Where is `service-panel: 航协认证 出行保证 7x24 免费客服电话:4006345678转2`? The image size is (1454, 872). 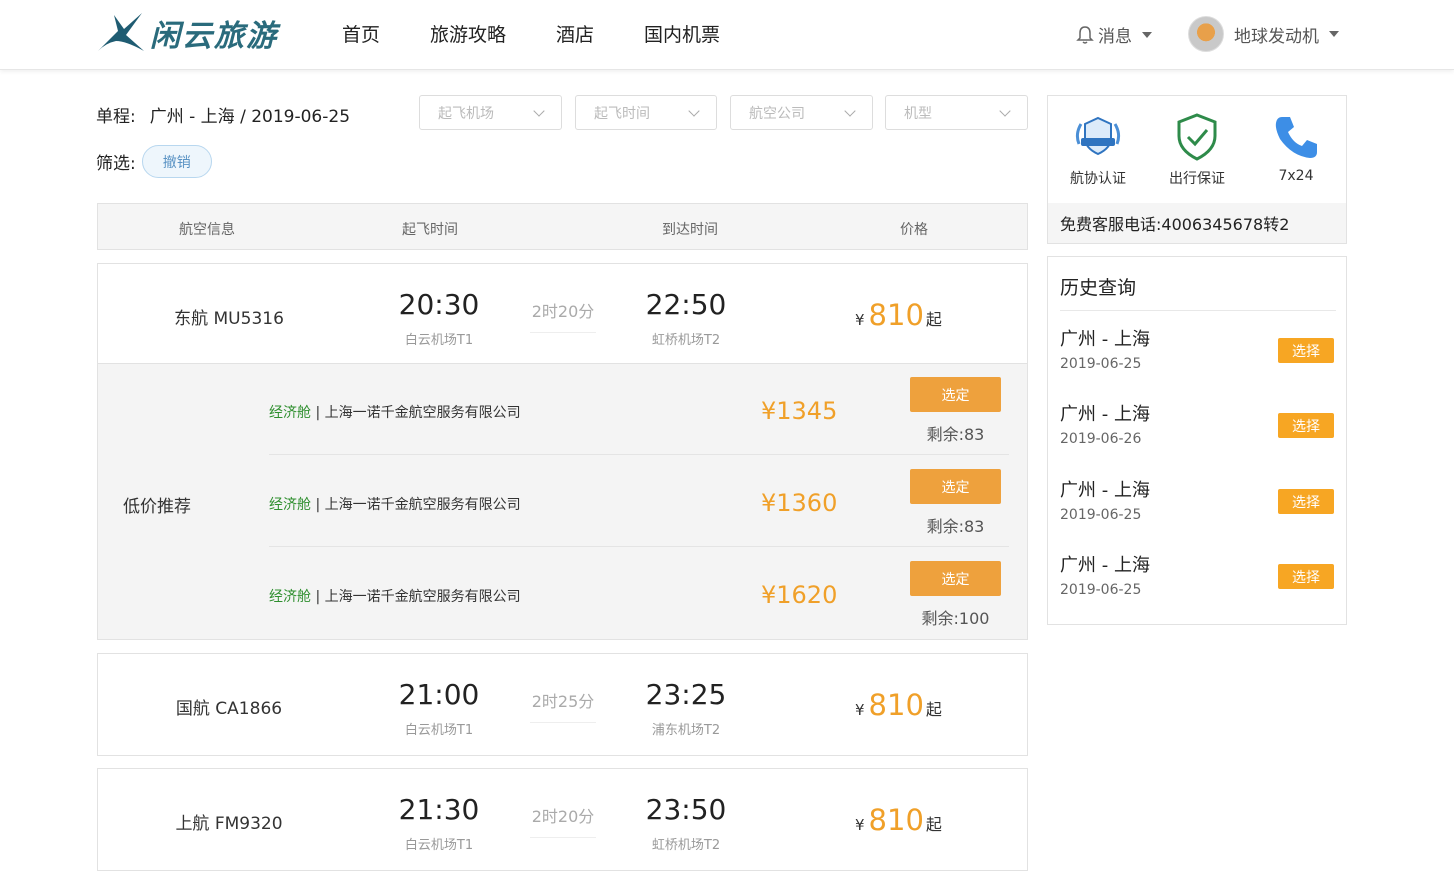 service-panel: 航协认证 出行保证 7x24 免费客服电话:4006345678转2 is located at coordinates (1197, 169).